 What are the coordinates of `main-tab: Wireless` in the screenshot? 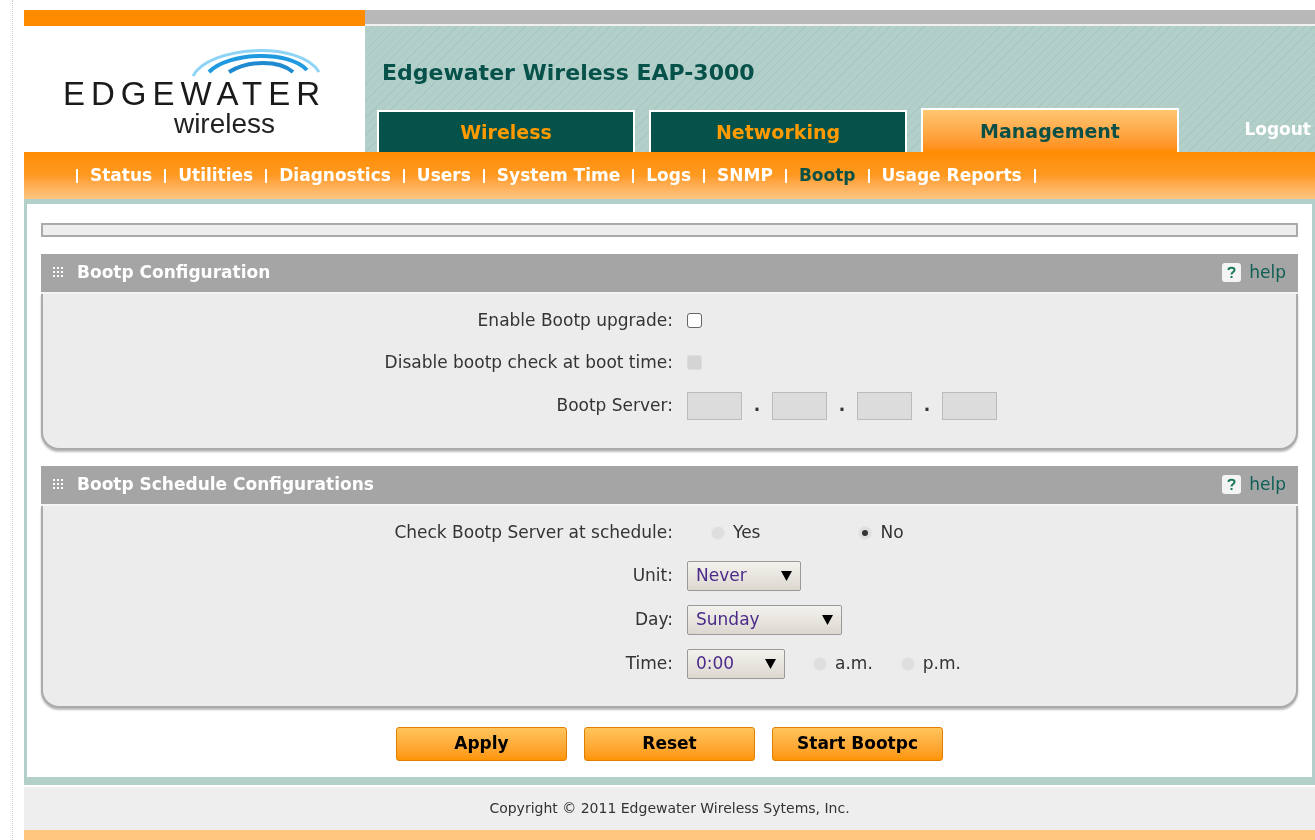 It's located at (506, 131).